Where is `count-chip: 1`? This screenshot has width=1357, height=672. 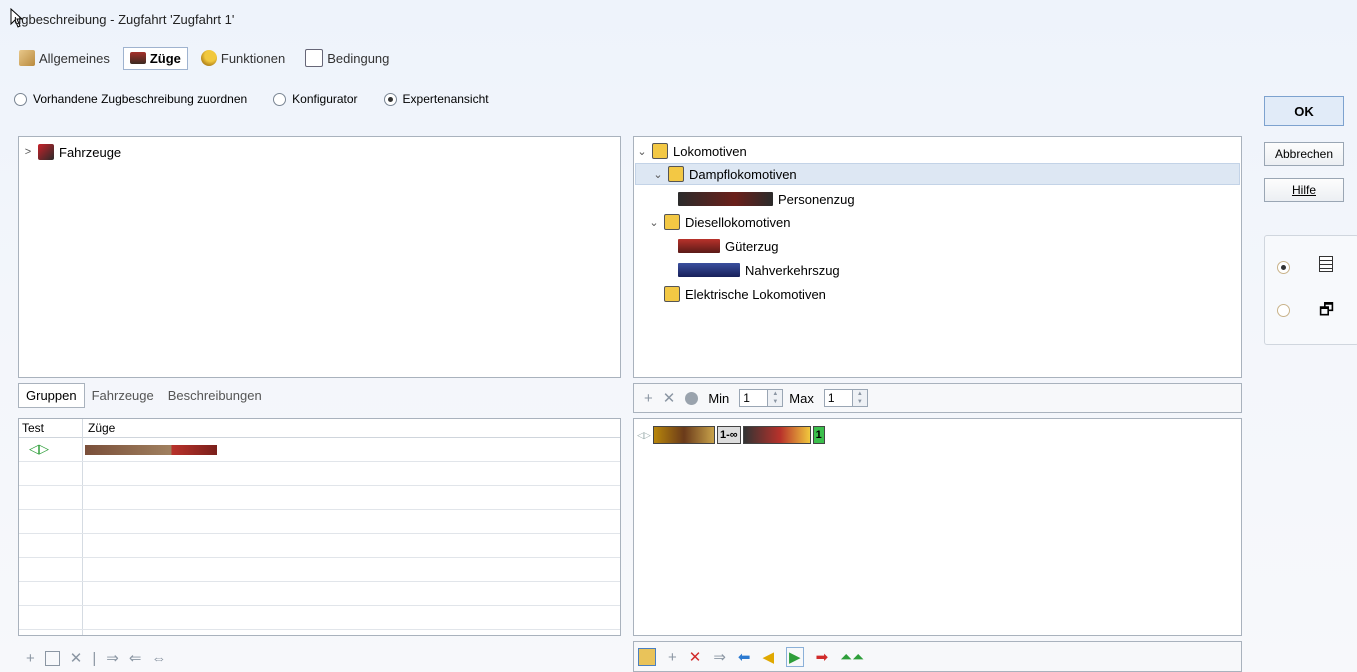 count-chip: 1 is located at coordinates (818, 435).